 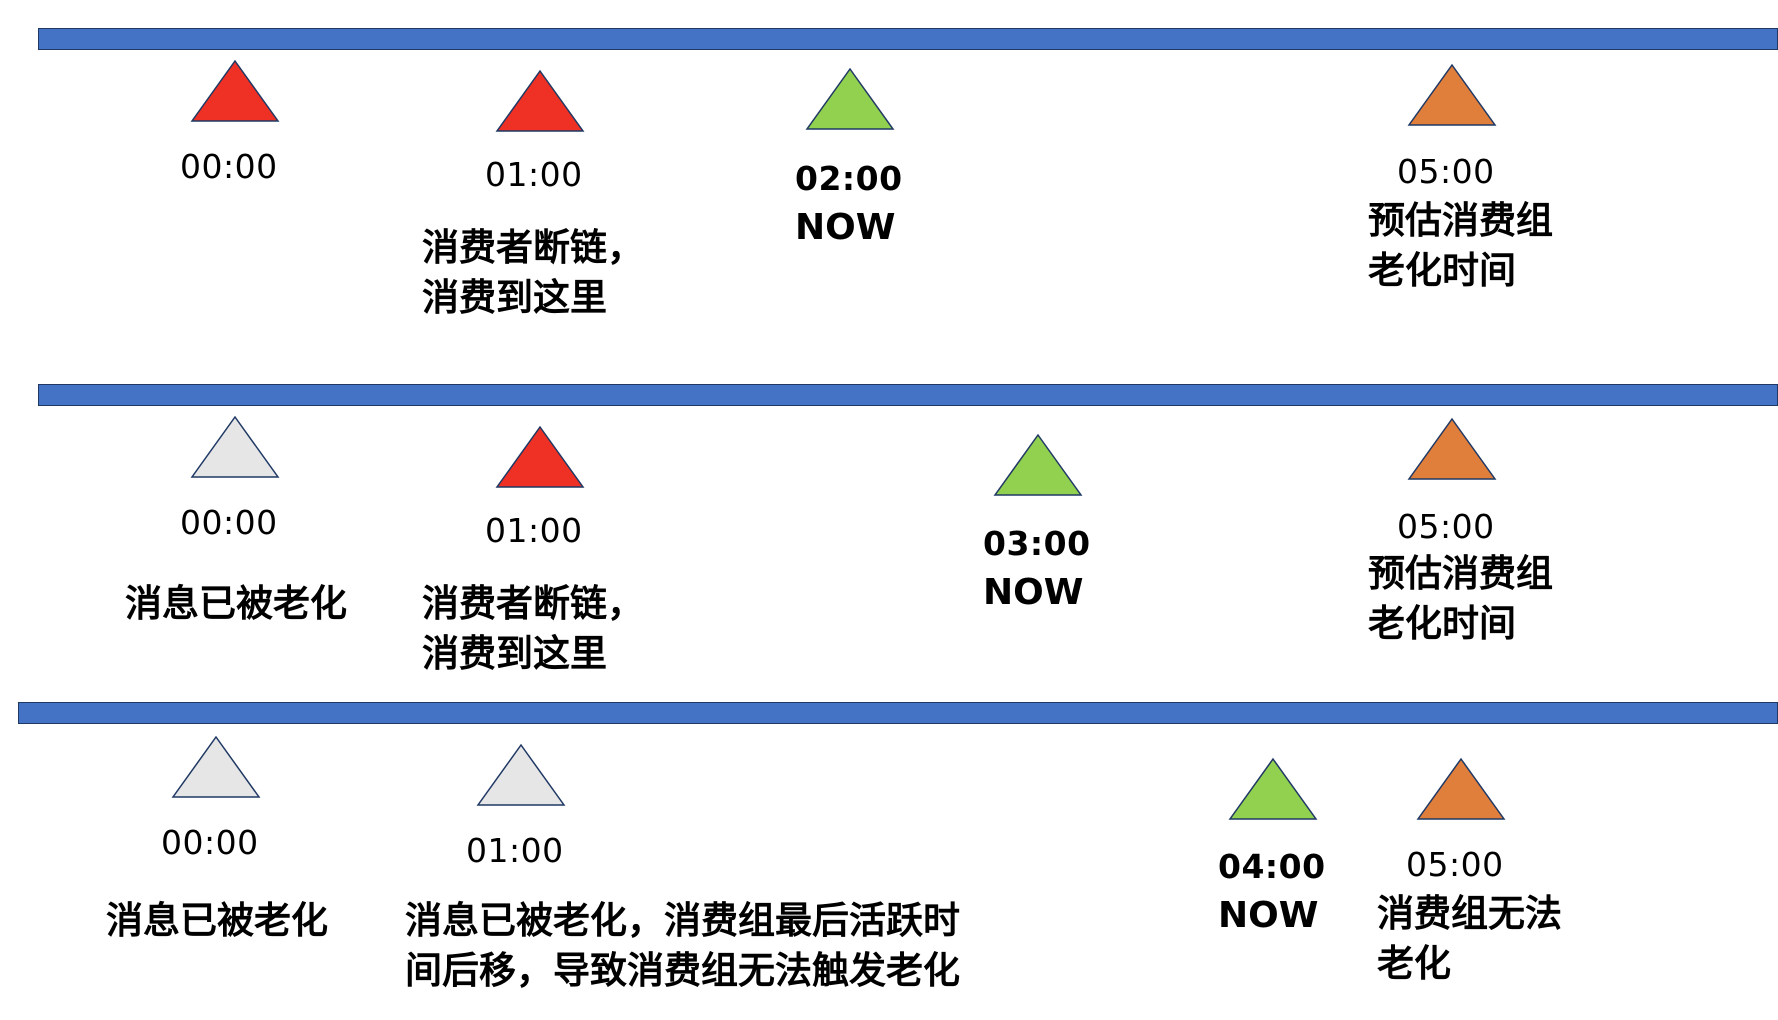 What do you see at coordinates (1446, 171) in the screenshot?
I see `time-label-row1-05: 05:00` at bounding box center [1446, 171].